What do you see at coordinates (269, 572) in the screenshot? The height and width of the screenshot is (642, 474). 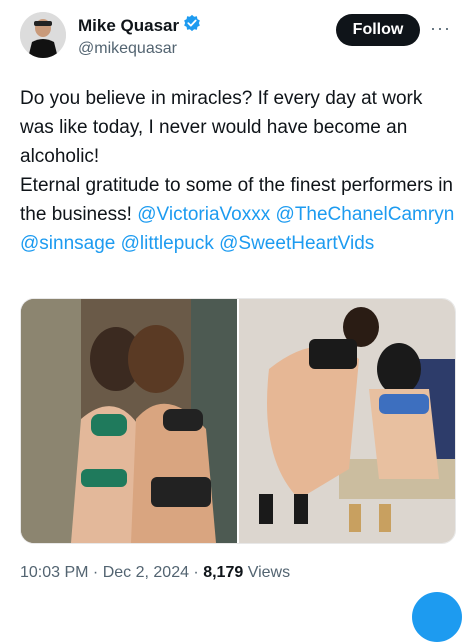 I see `views-label: Views` at bounding box center [269, 572].